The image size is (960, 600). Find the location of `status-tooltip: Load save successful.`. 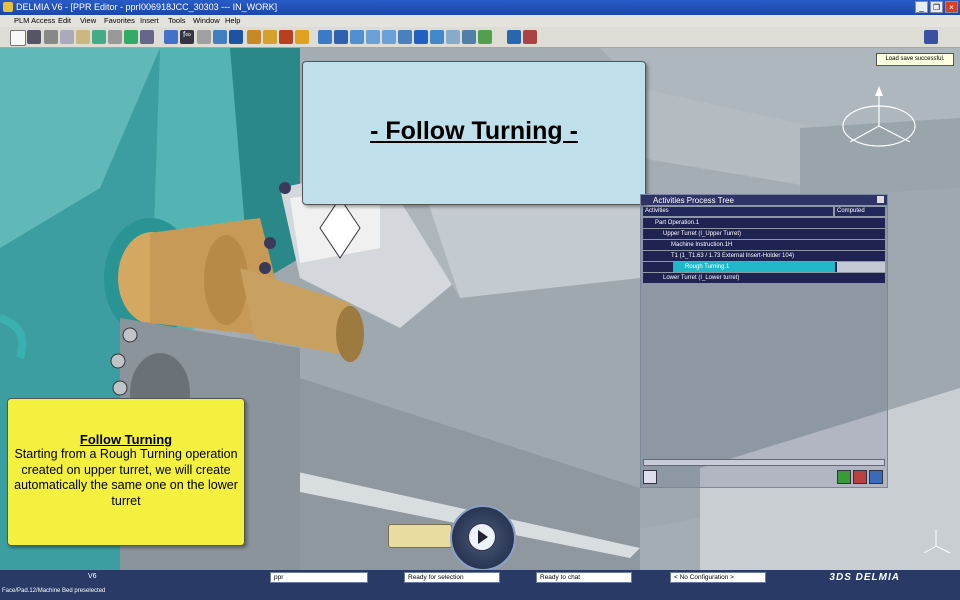

status-tooltip: Load save successful. is located at coordinates (915, 59).